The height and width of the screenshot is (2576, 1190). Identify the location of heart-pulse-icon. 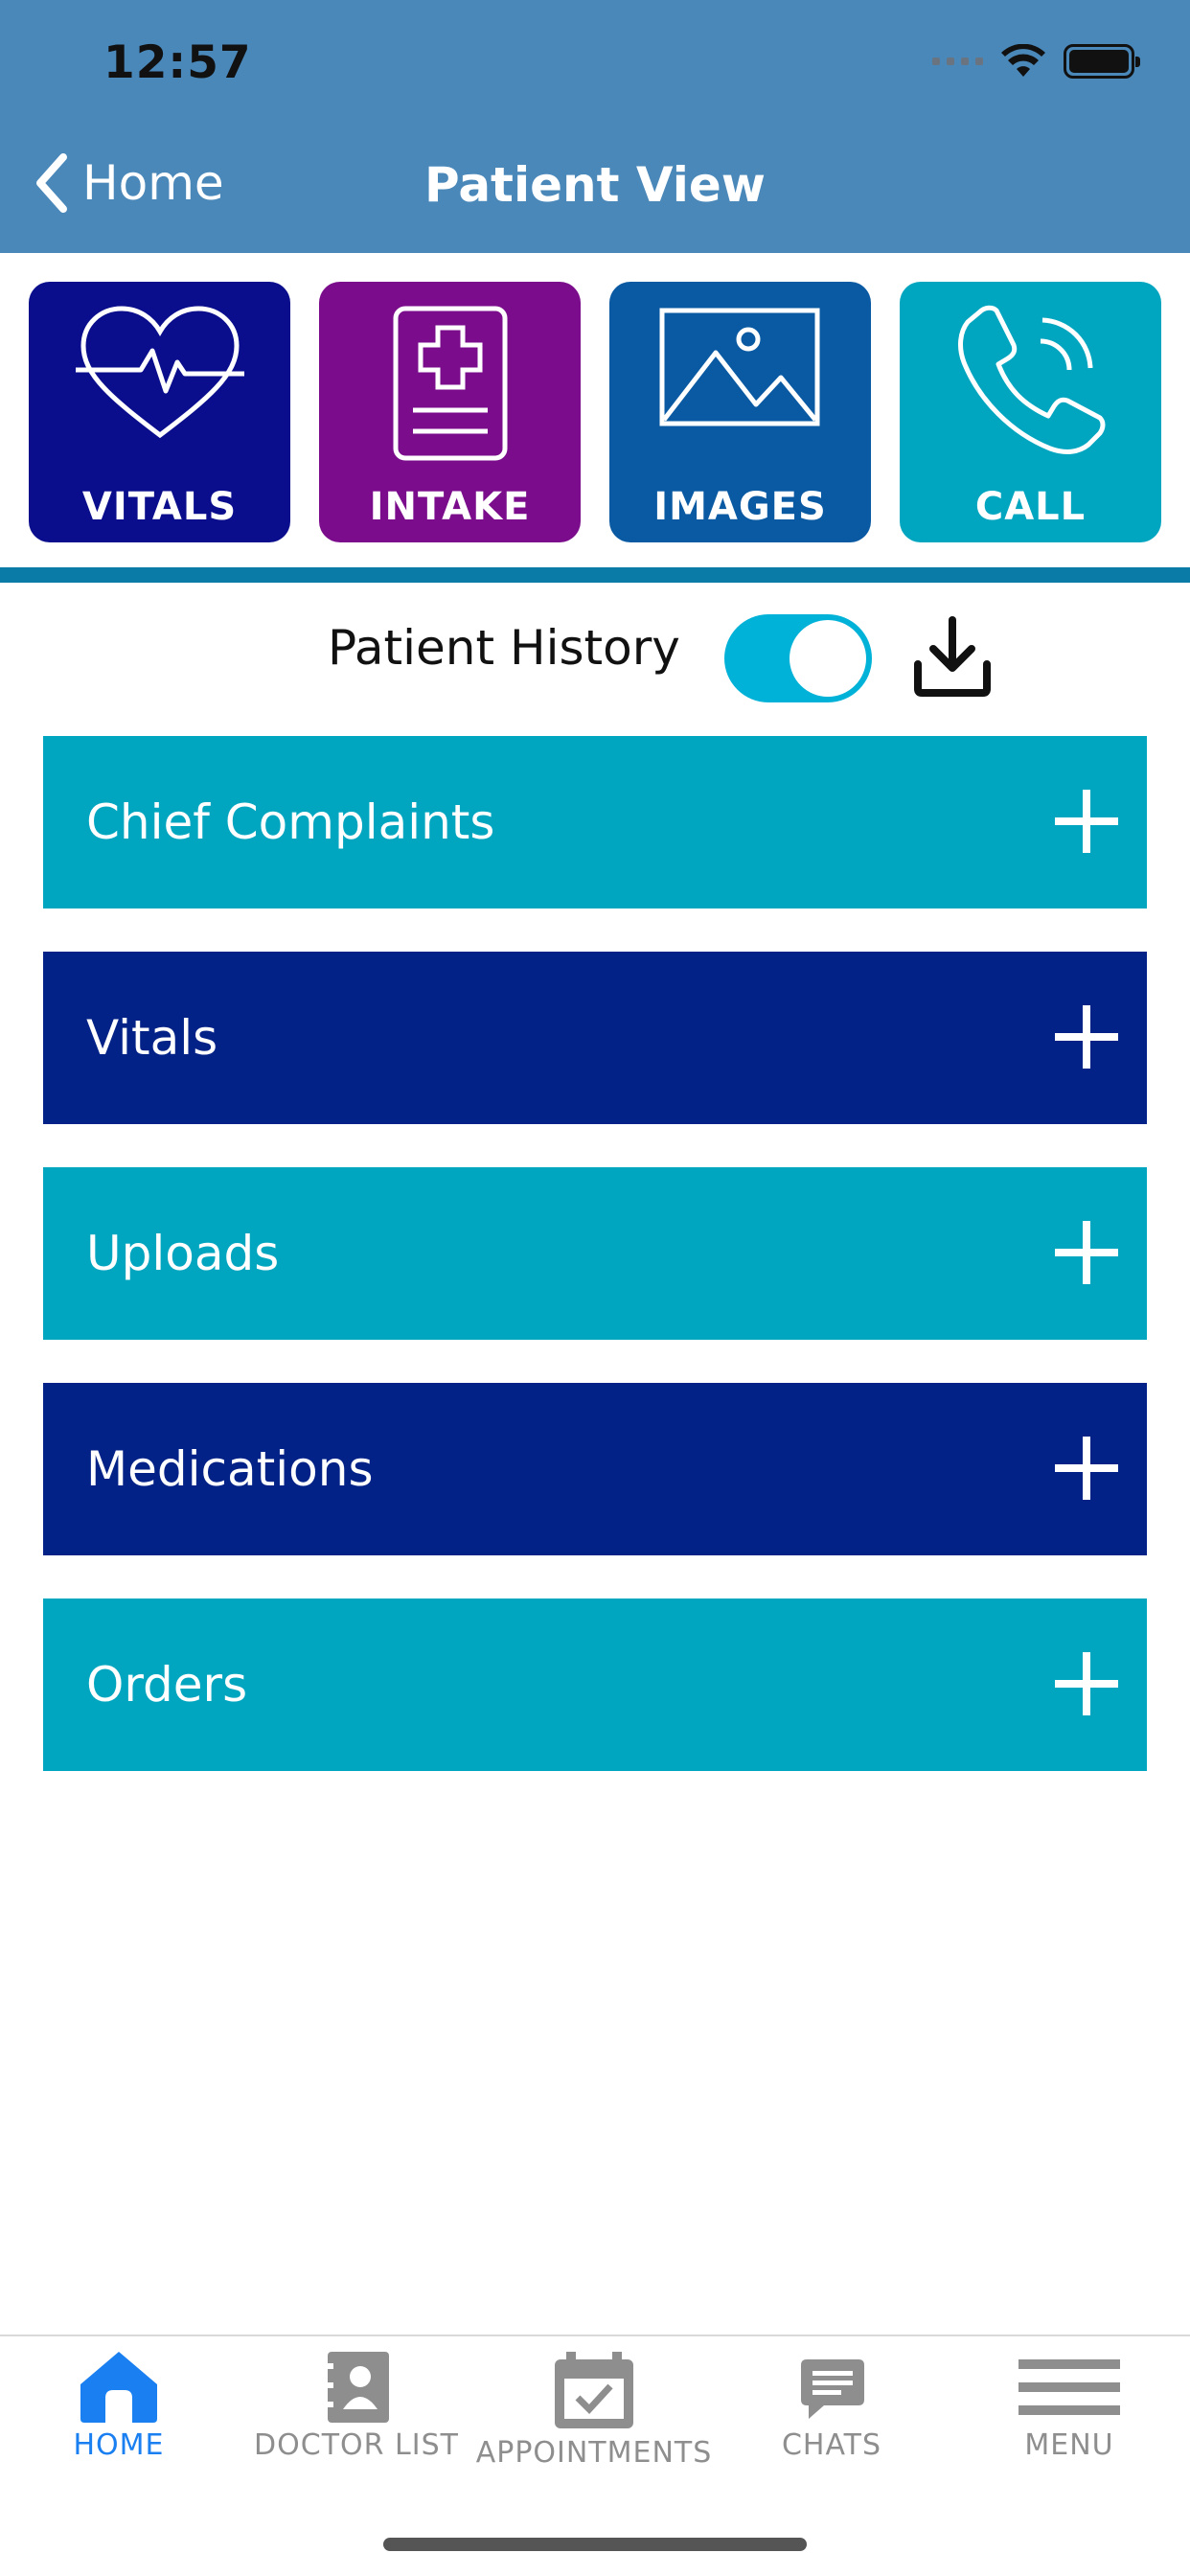
(159, 373).